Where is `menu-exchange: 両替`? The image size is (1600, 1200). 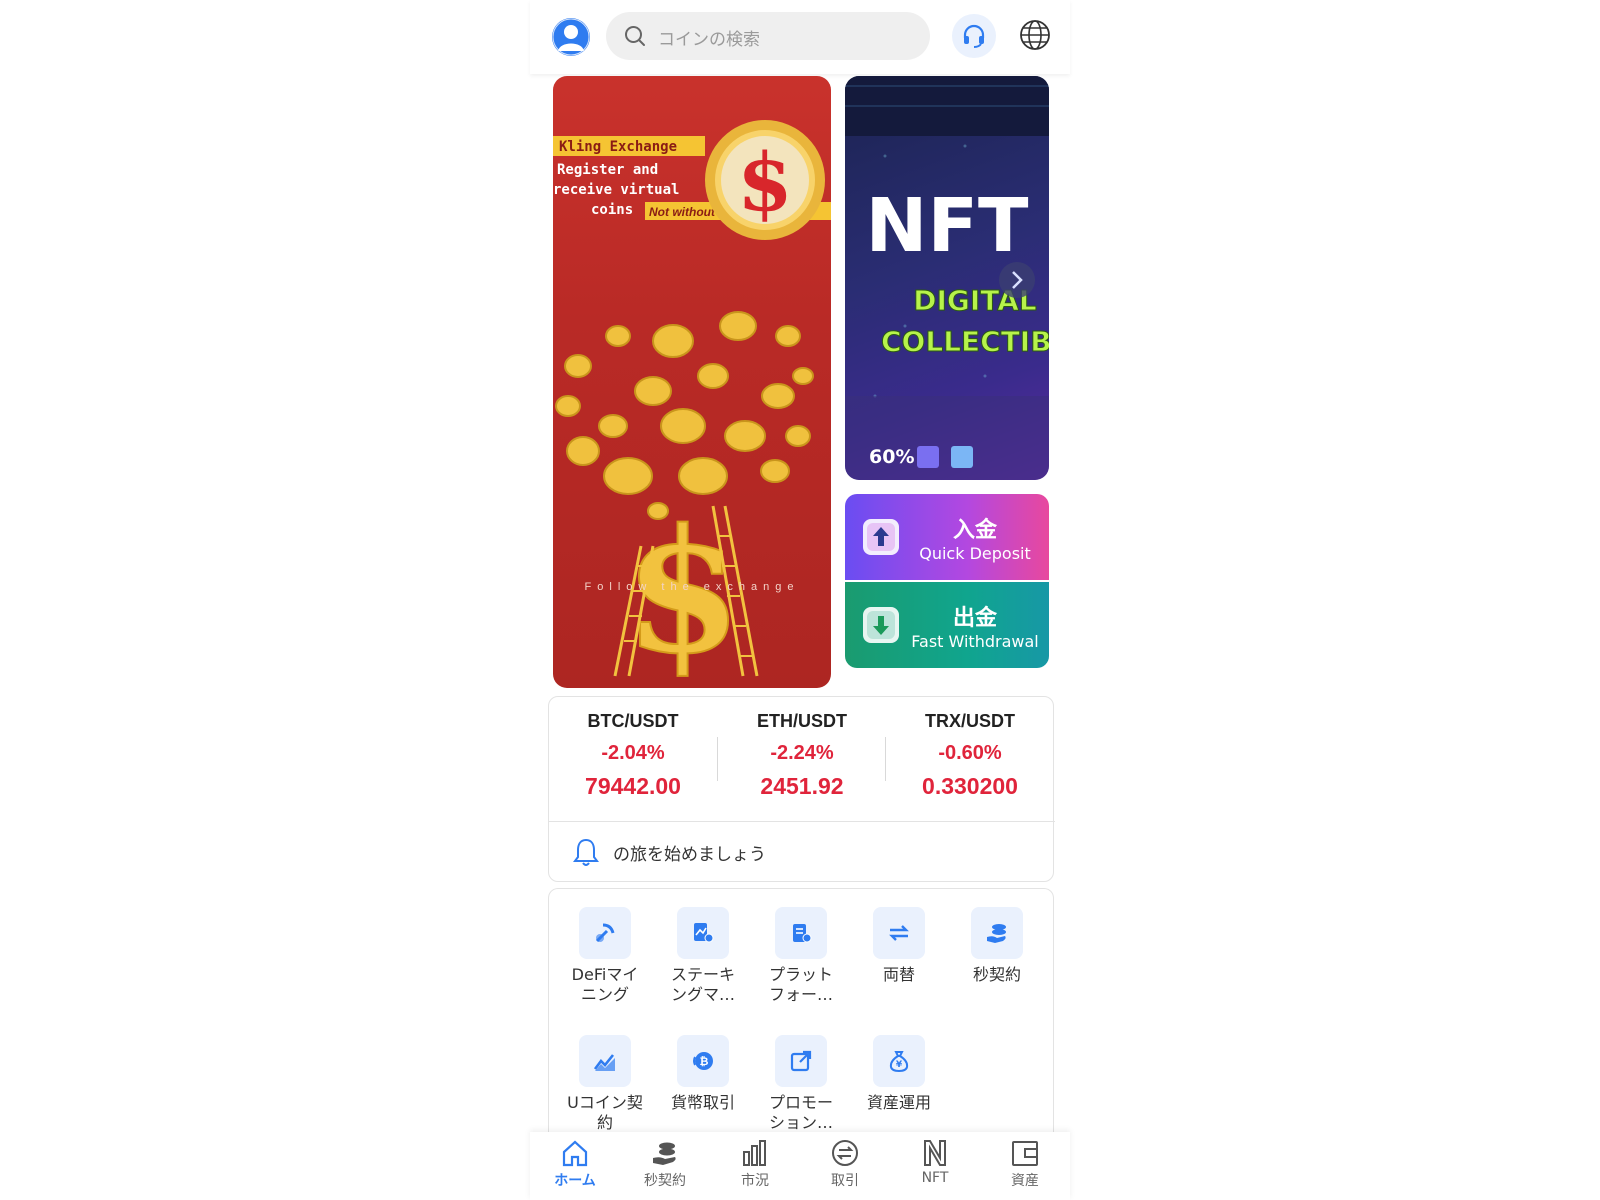 menu-exchange: 両替 is located at coordinates (899, 946).